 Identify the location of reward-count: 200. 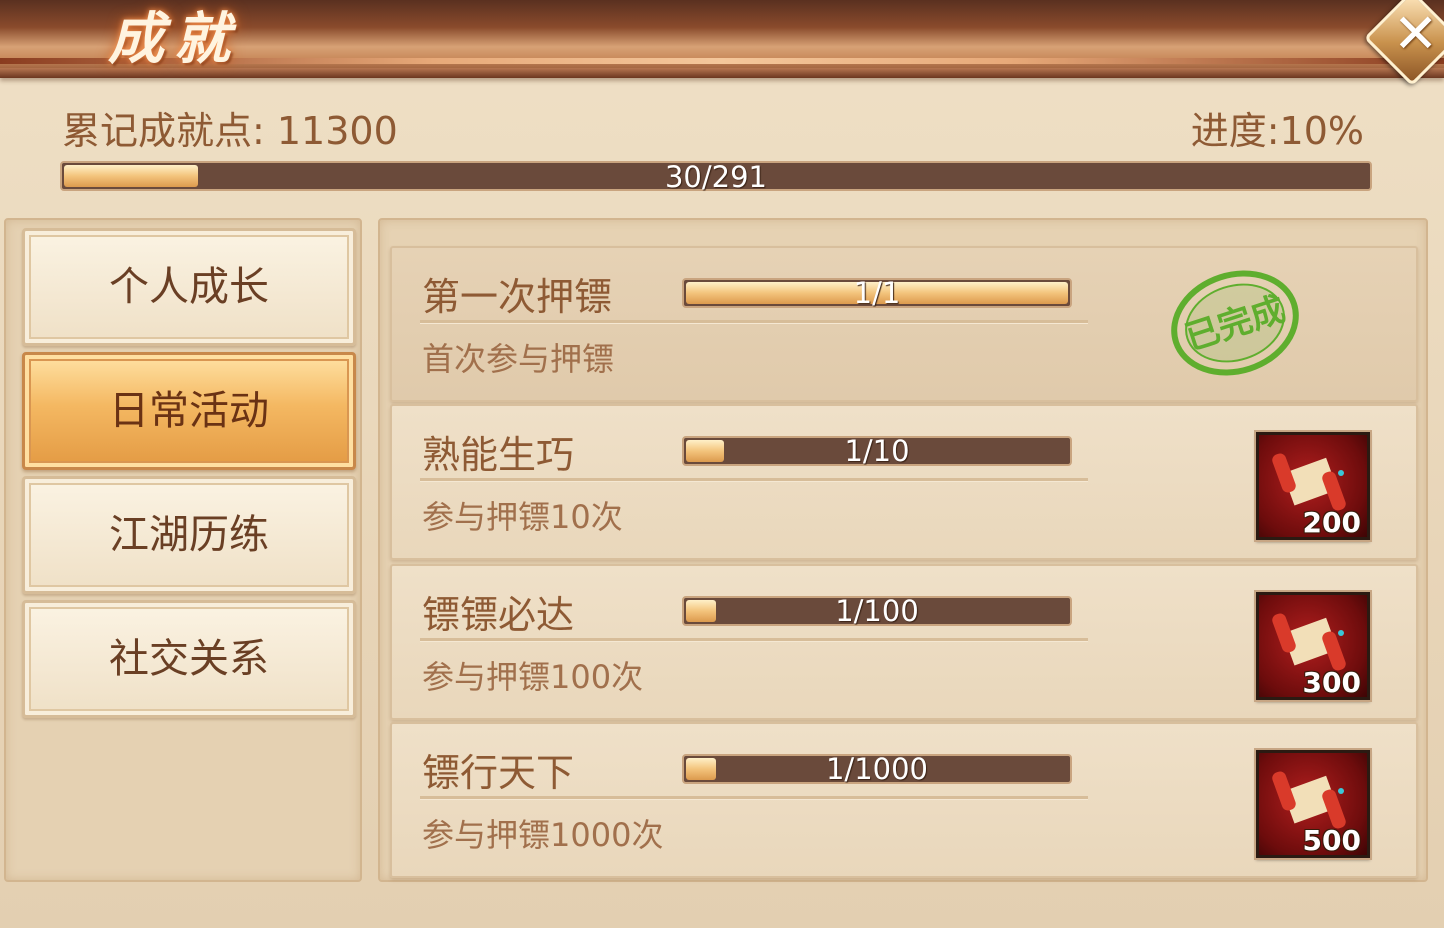
(1331, 522).